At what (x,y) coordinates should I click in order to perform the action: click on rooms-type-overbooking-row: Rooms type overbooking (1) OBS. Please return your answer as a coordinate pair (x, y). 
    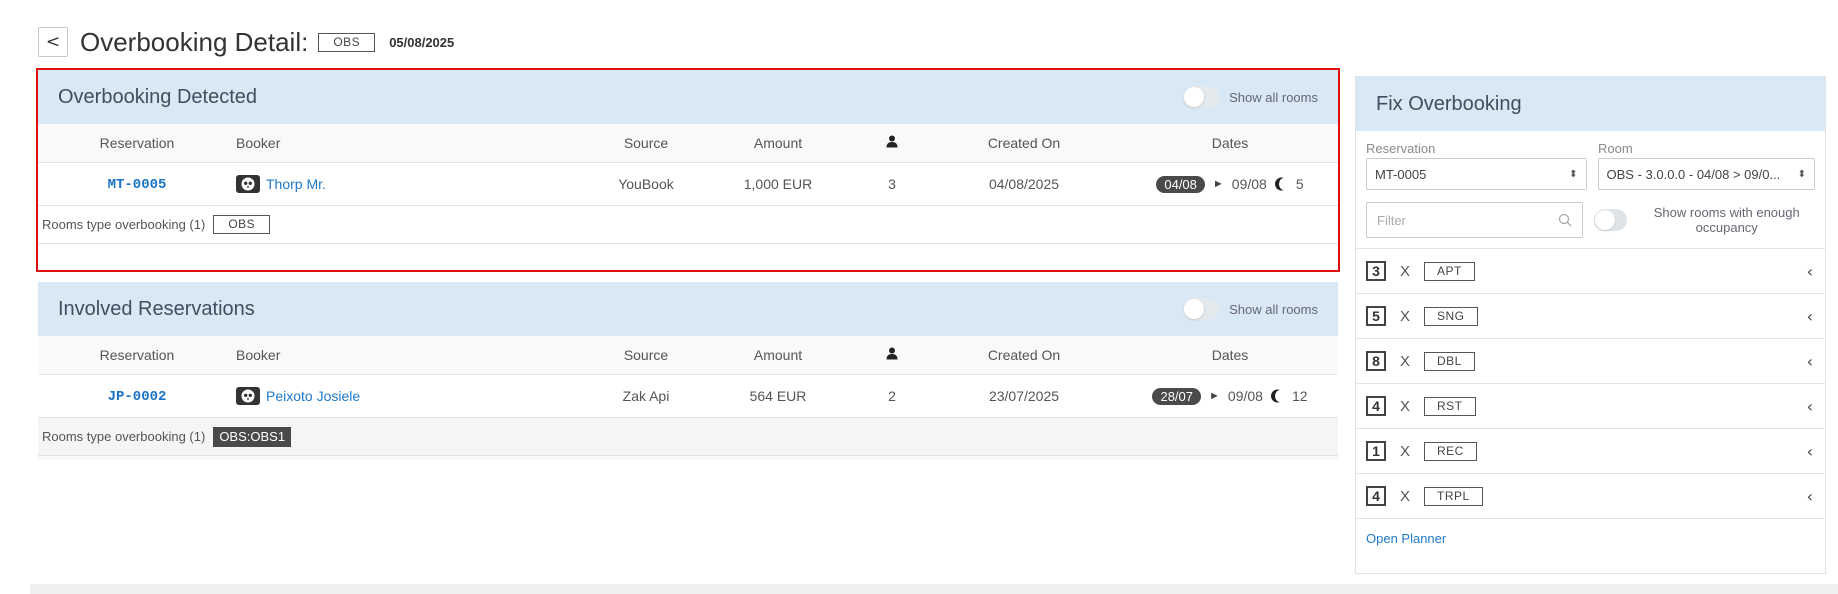
    Looking at the image, I should click on (688, 225).